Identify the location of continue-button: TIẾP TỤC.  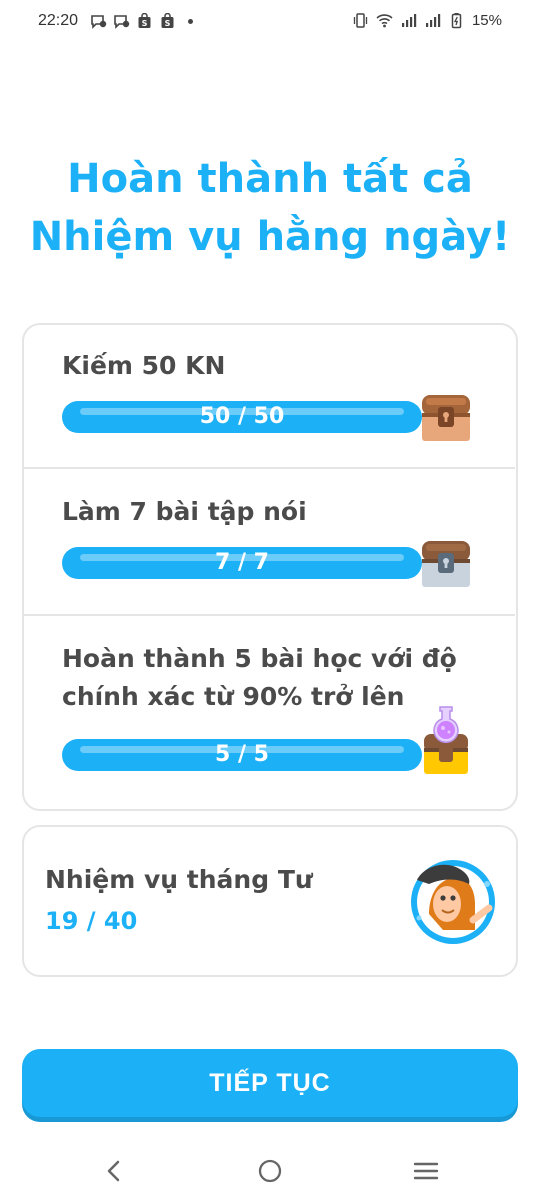
(270, 1083).